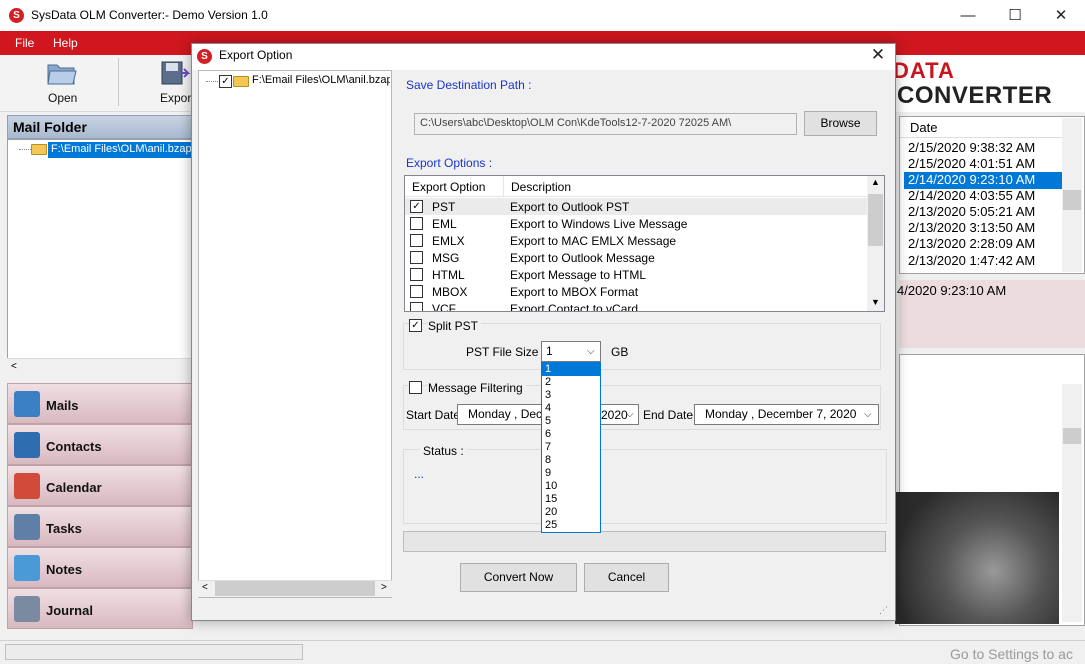 The height and width of the screenshot is (664, 1085). Describe the element at coordinates (981, 128) in the screenshot. I see `date-column-header: Date` at that location.